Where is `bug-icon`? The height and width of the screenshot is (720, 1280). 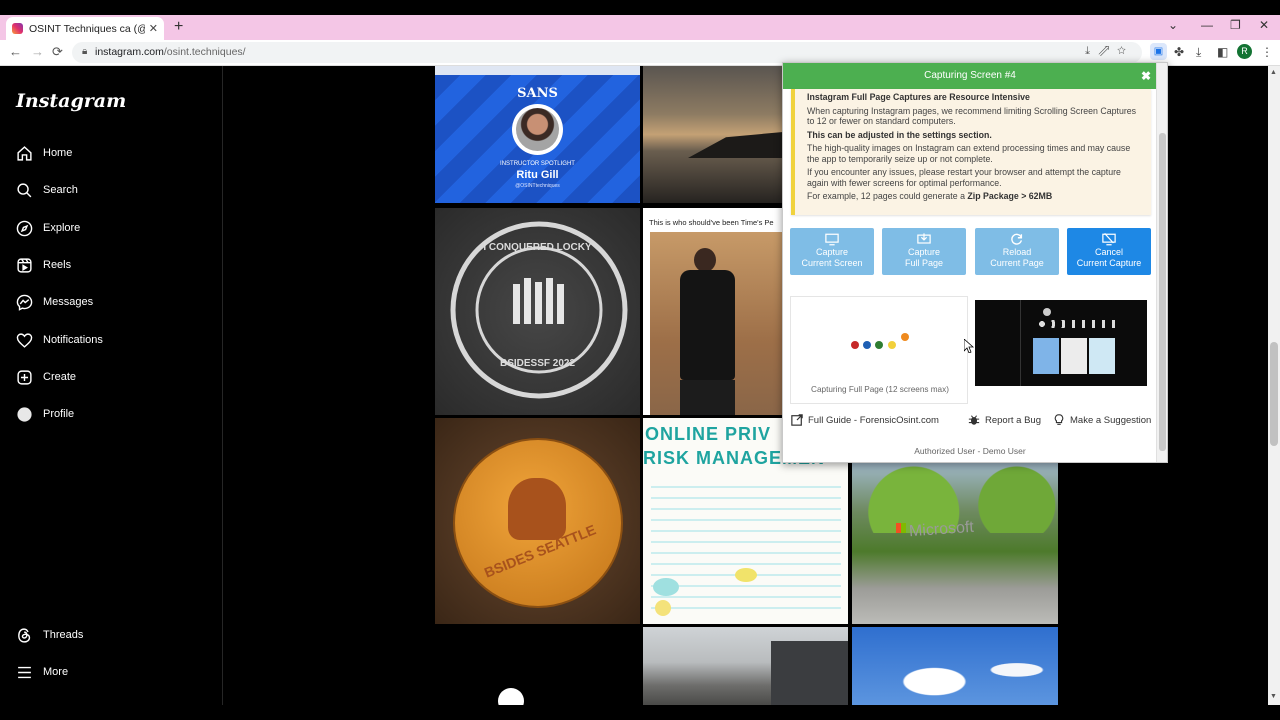 bug-icon is located at coordinates (974, 420).